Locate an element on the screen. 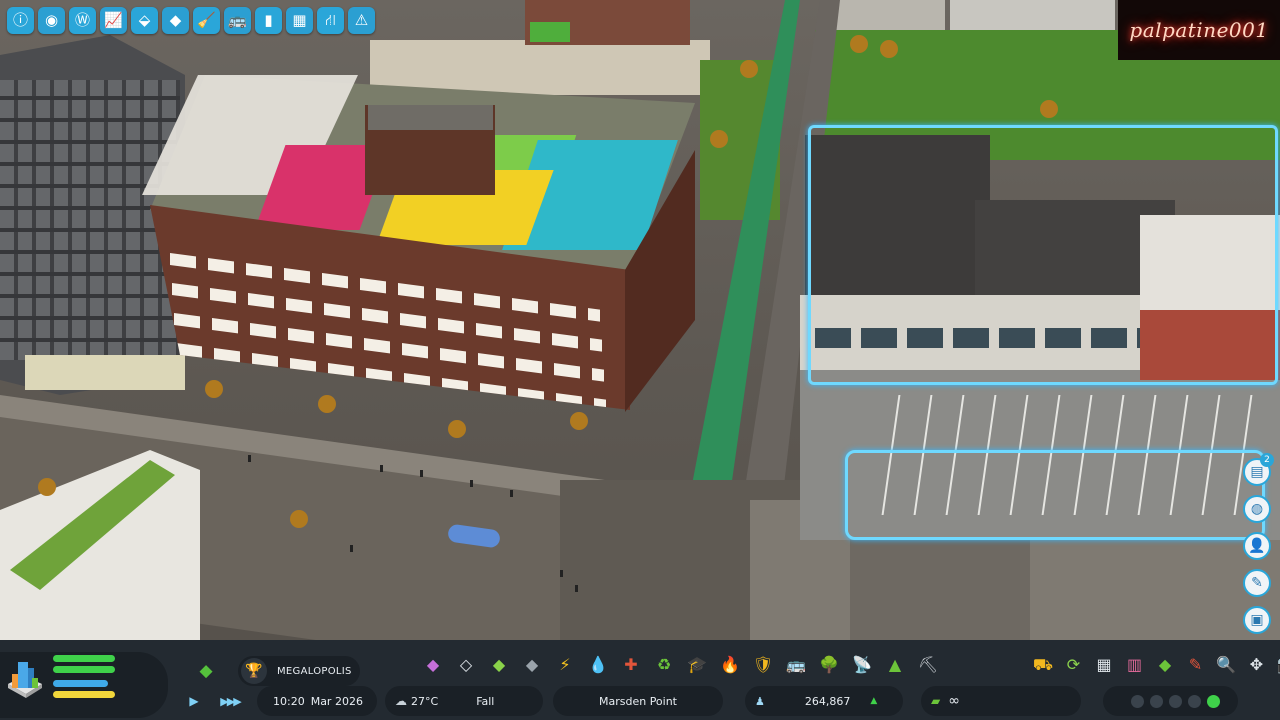 The image size is (1280, 720). zoning-tool-button: ◆ is located at coordinates (499, 665).